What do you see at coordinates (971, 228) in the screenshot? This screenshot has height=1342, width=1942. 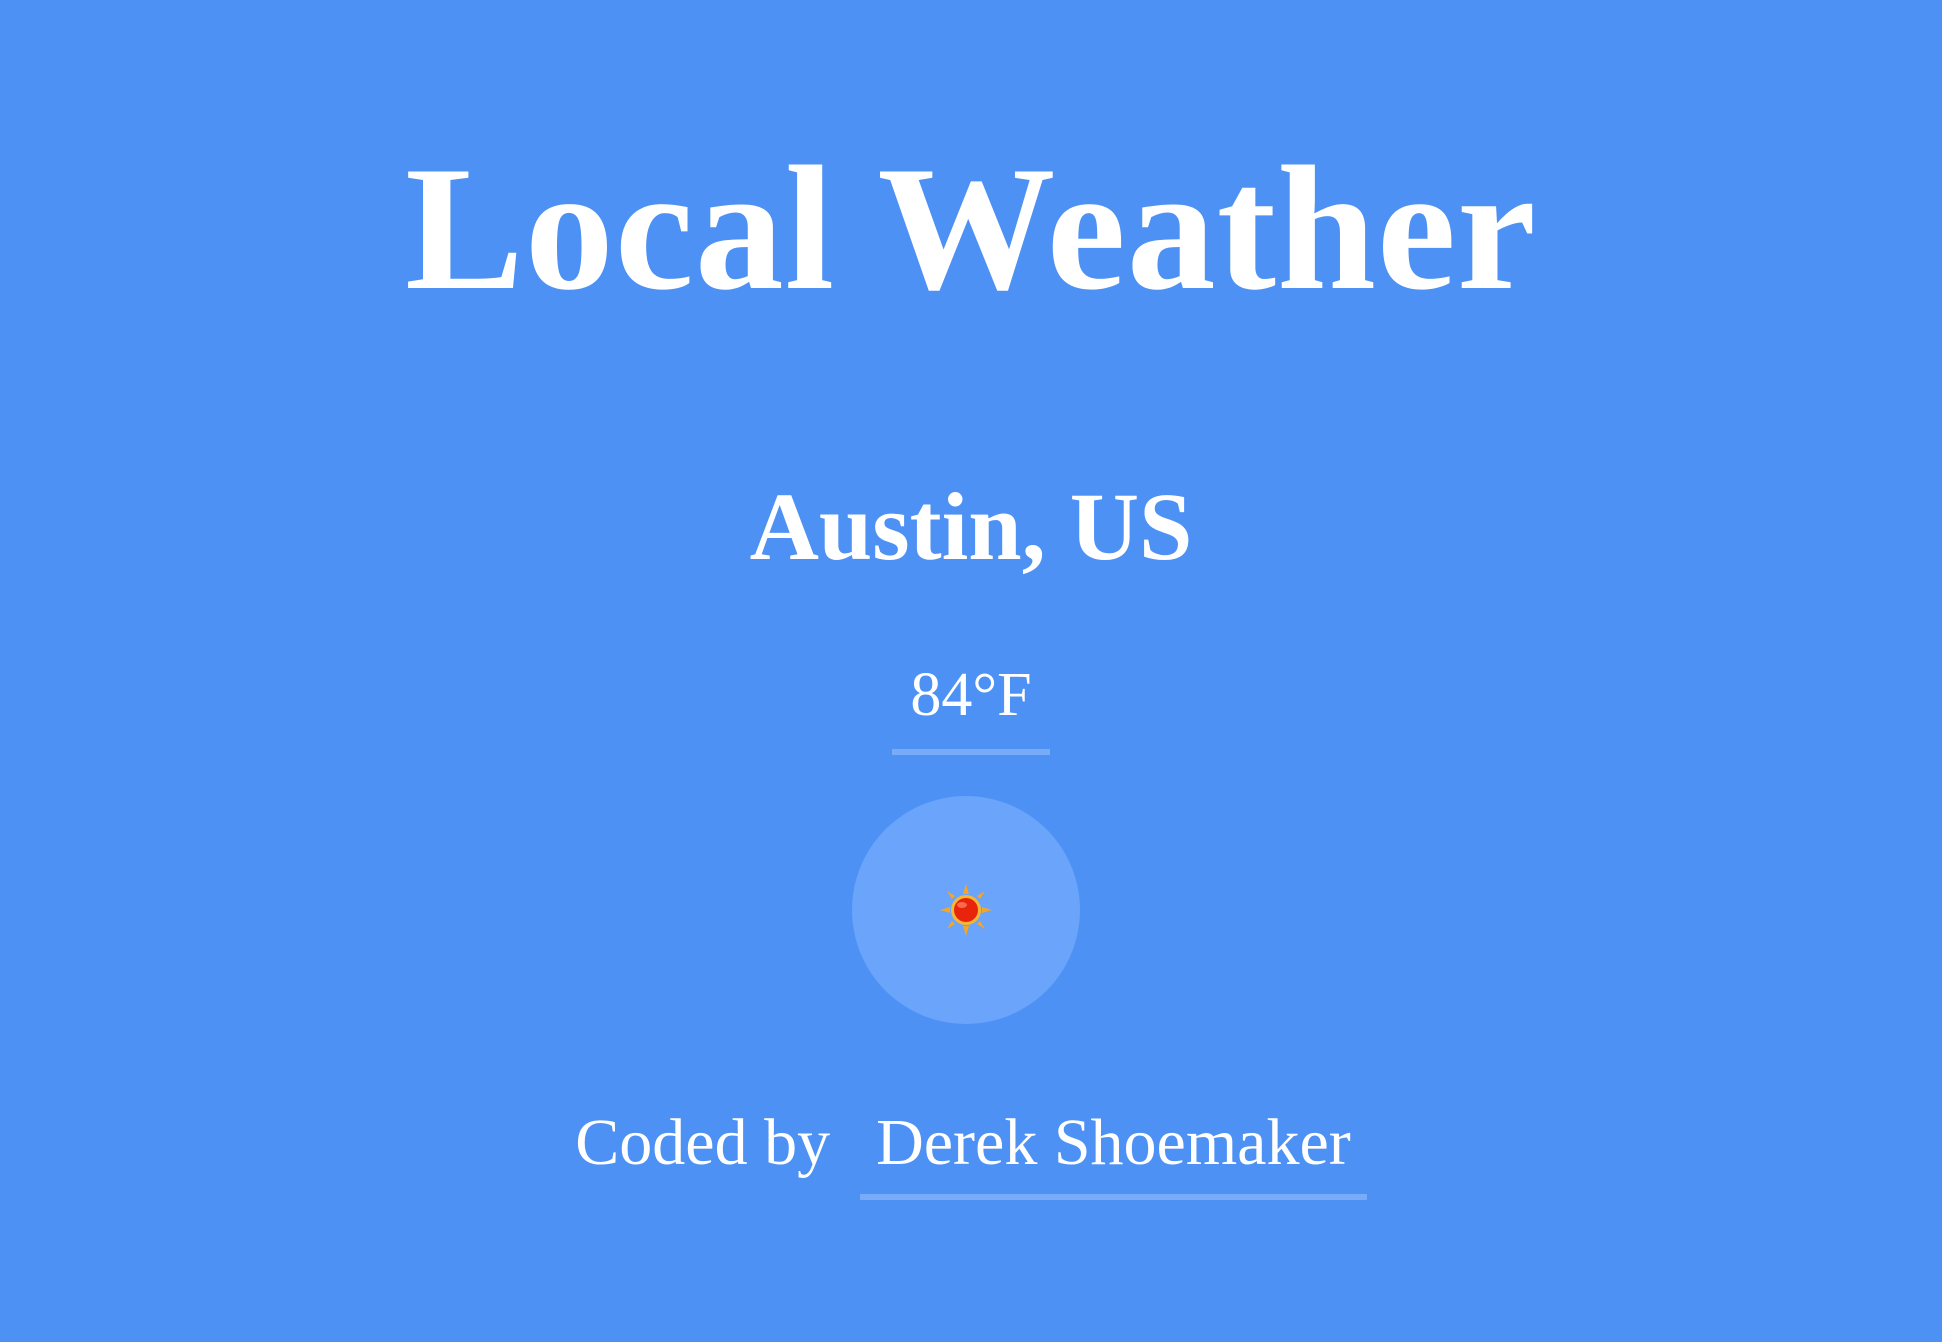 I see `page-title: Local Weather` at bounding box center [971, 228].